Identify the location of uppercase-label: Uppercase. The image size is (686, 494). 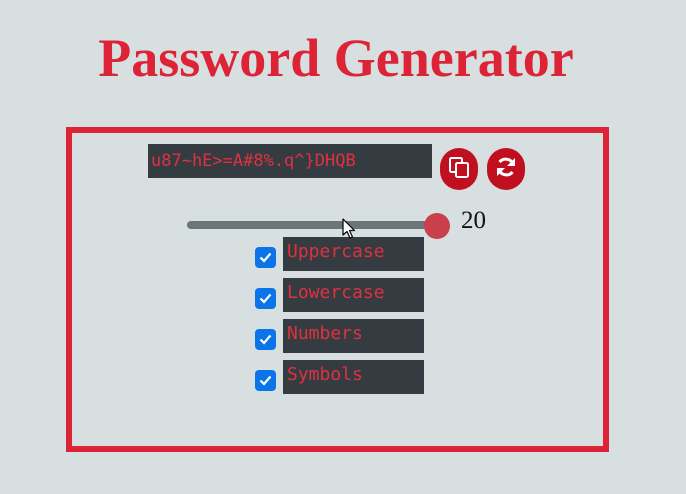
(353, 254).